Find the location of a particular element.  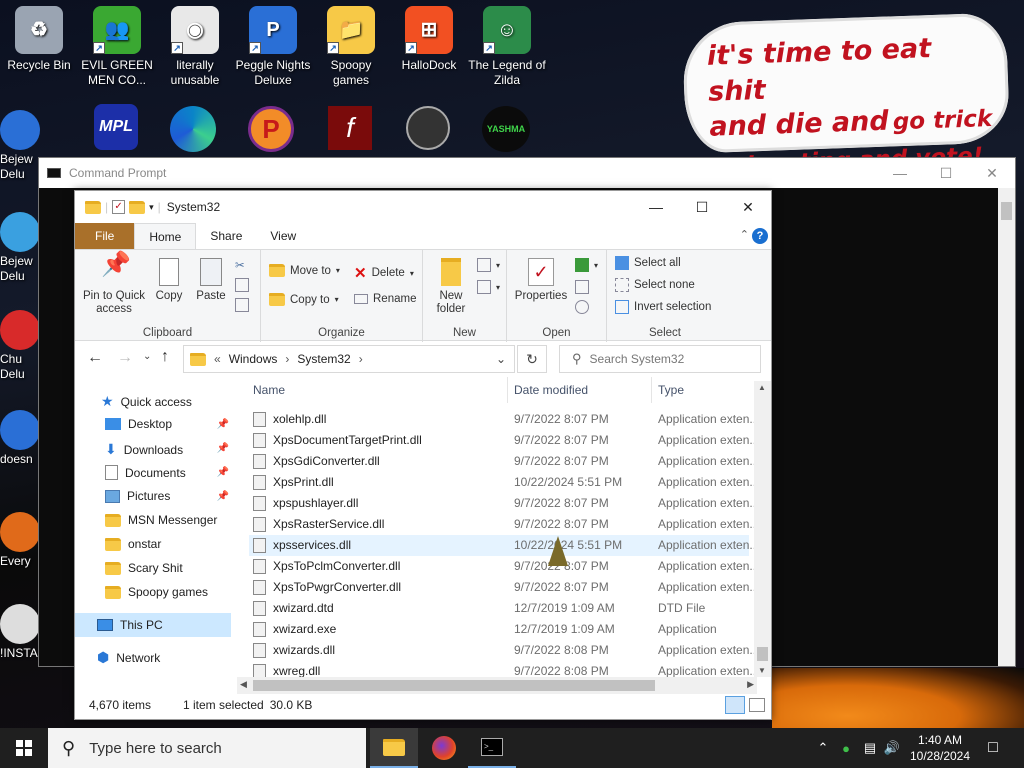

file-list-vertical-scrollbar: ▲ ▼ is located at coordinates (762, 529).